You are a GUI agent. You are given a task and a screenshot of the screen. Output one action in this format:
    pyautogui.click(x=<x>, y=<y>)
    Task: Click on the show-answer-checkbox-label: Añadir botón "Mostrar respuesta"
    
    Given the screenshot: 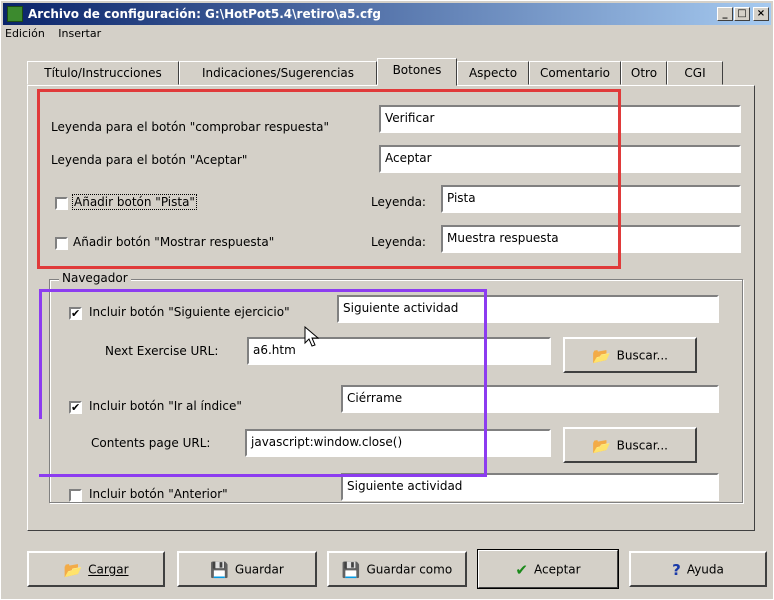 What is the action you would take?
    pyautogui.click(x=173, y=242)
    